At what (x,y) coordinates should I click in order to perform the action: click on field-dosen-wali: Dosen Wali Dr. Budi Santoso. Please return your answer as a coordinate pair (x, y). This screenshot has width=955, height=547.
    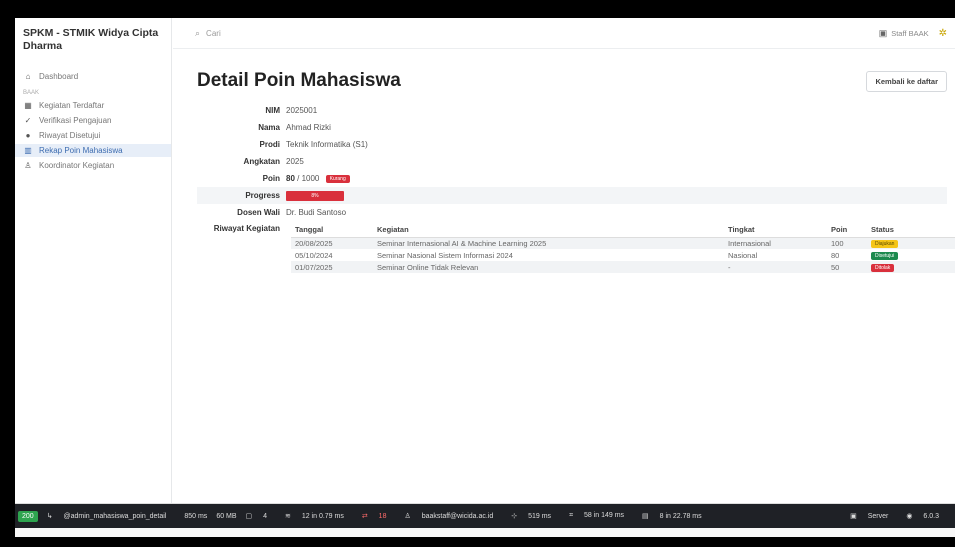
    Looking at the image, I should click on (572, 212).